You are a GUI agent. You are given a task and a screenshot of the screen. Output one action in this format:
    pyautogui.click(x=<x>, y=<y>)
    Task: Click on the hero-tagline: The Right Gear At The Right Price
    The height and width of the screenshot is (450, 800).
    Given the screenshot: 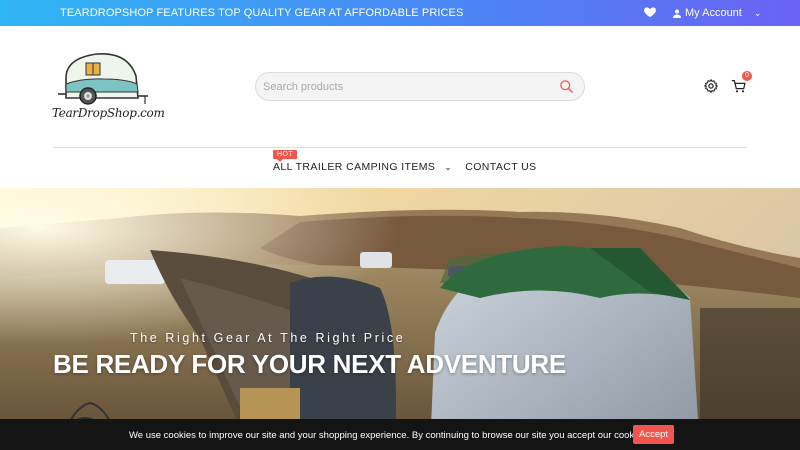 What is the action you would take?
    pyautogui.click(x=268, y=338)
    